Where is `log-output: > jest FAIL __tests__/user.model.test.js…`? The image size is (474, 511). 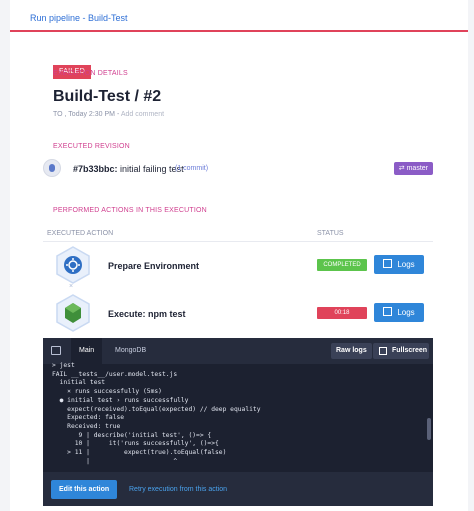
log-output: > jest FAIL __tests__/user.model.test.js… is located at coordinates (156, 413).